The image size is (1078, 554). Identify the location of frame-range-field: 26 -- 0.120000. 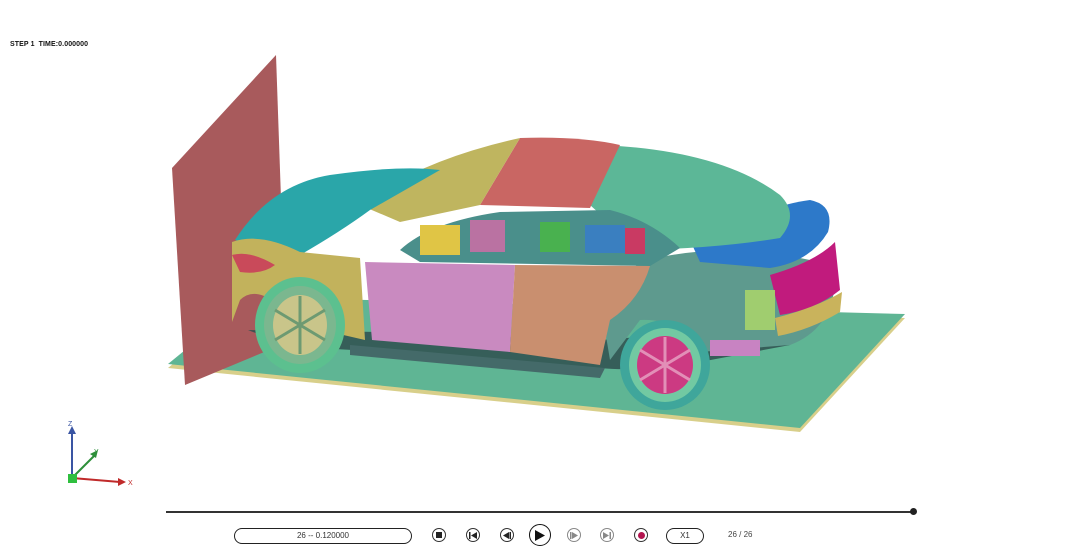
(323, 536).